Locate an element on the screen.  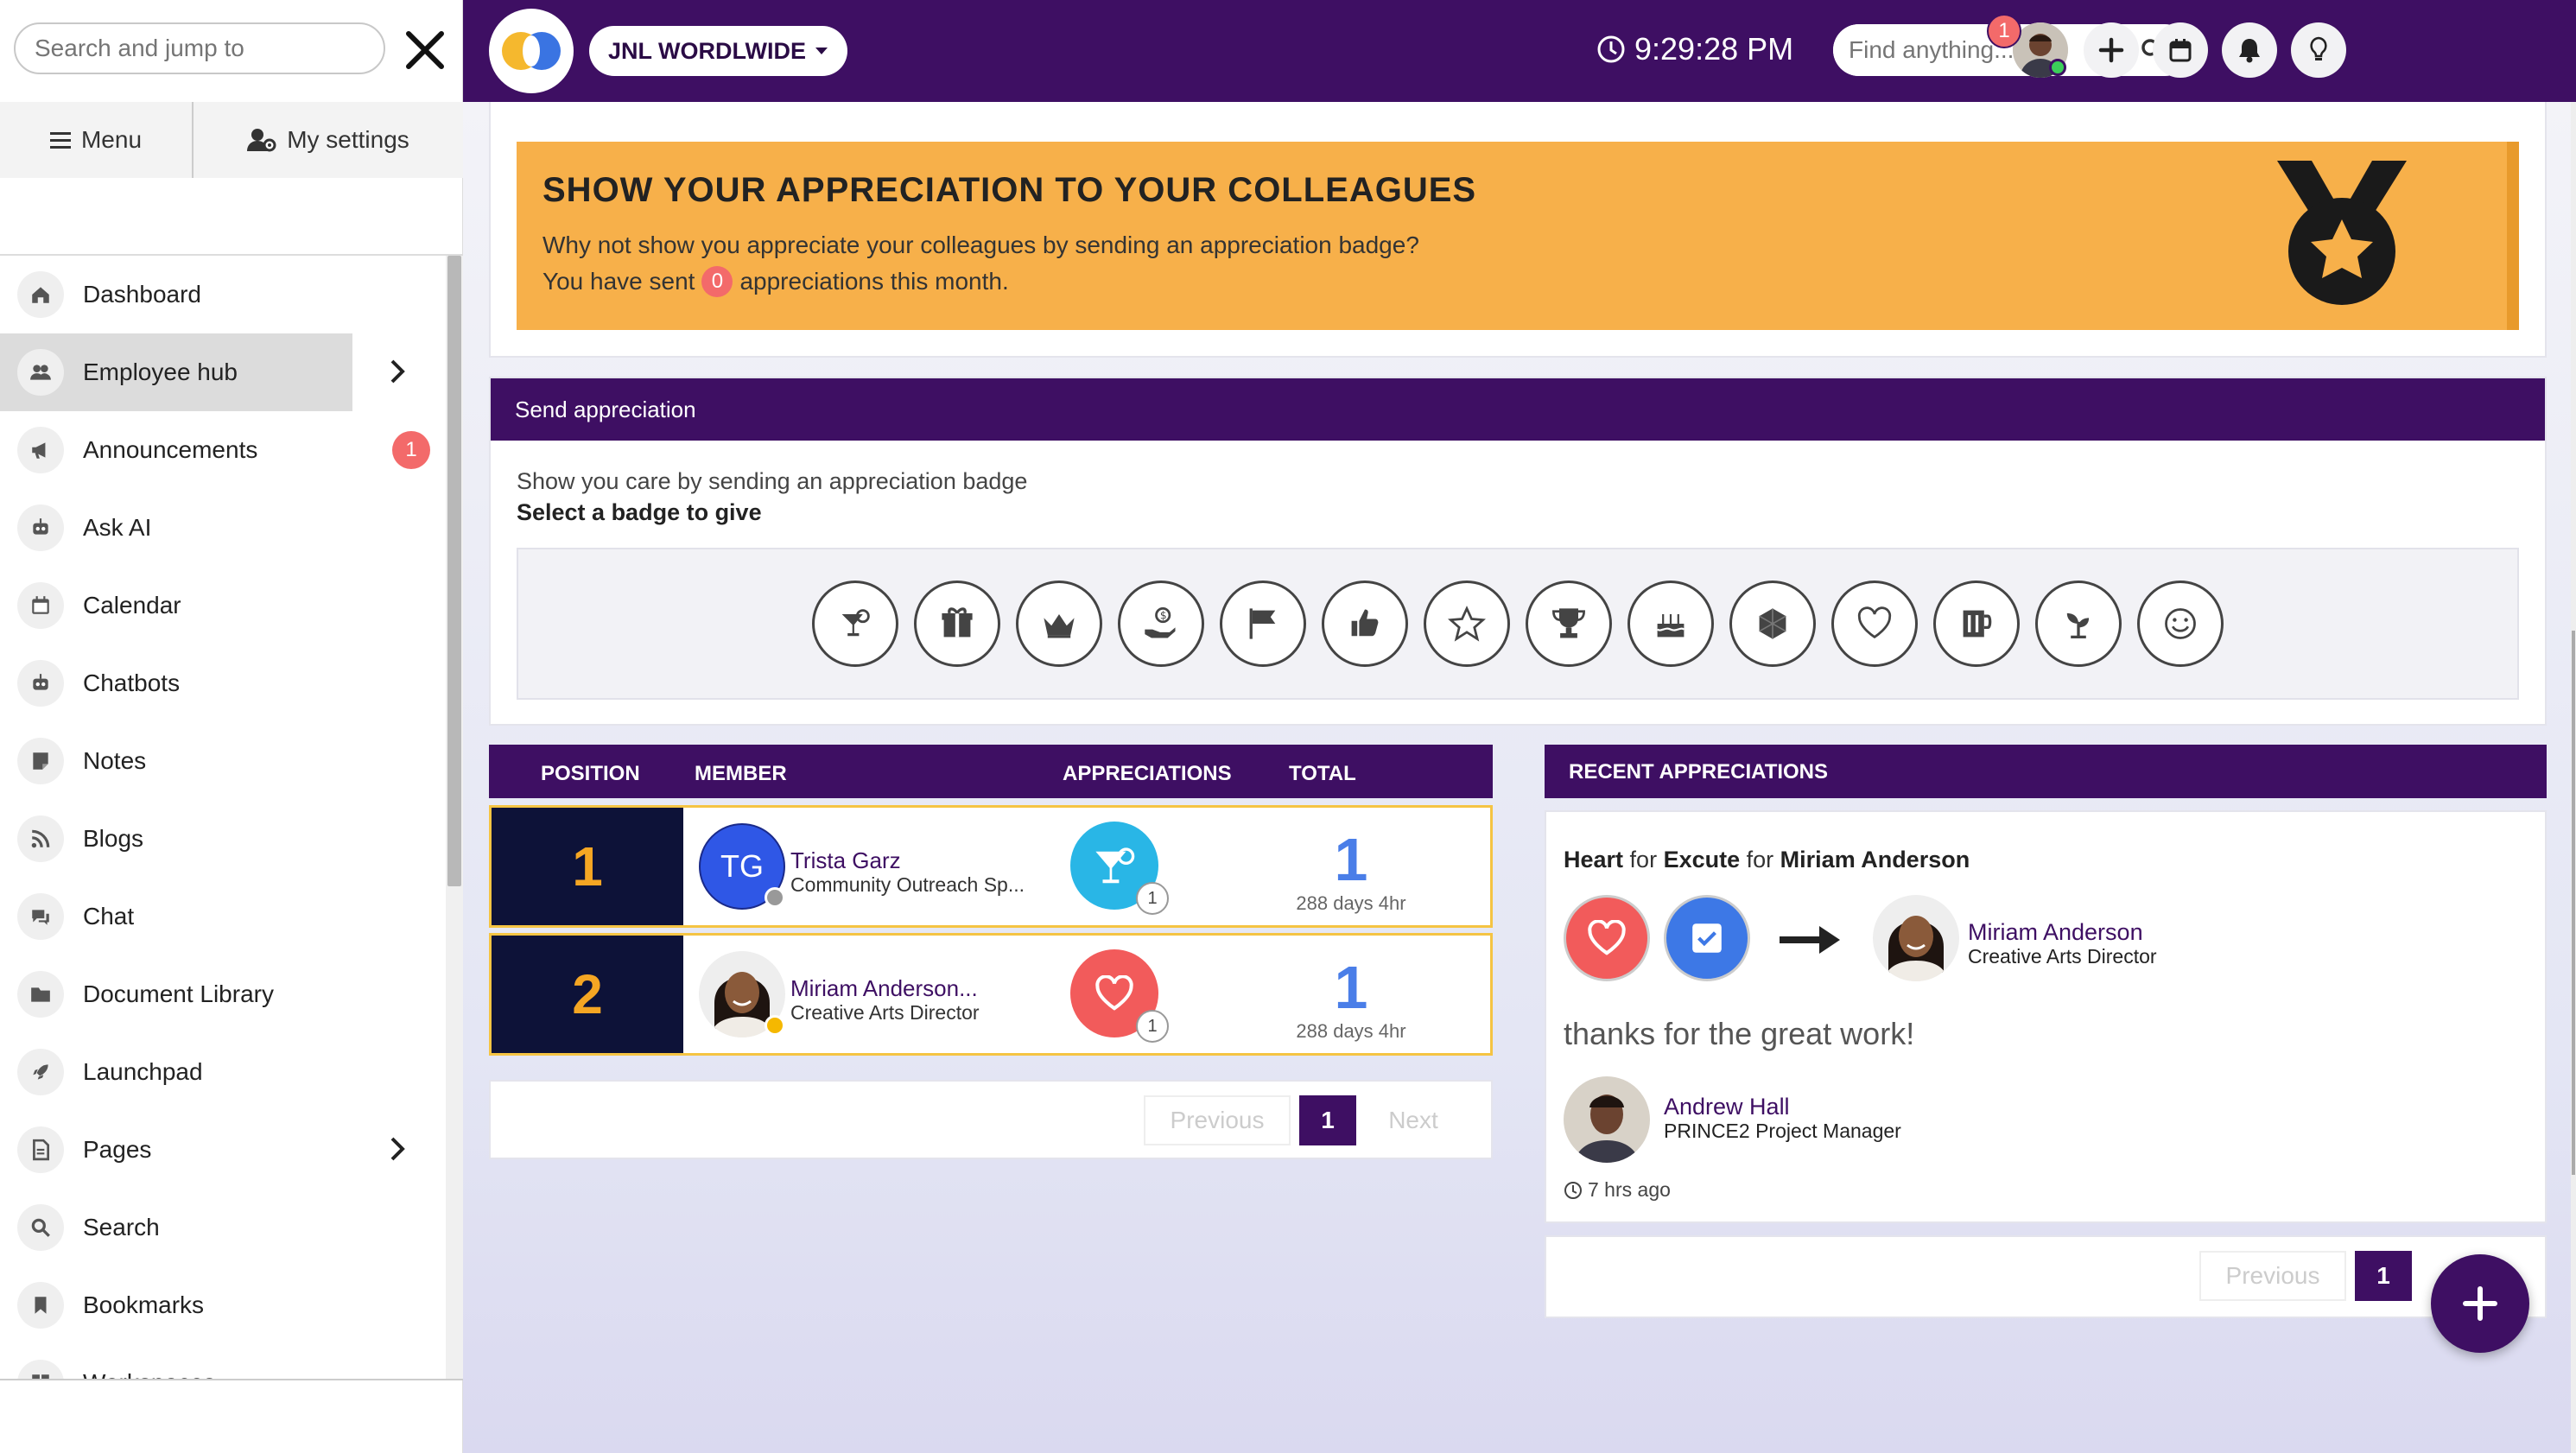
for-text: for is located at coordinates (1643, 859).